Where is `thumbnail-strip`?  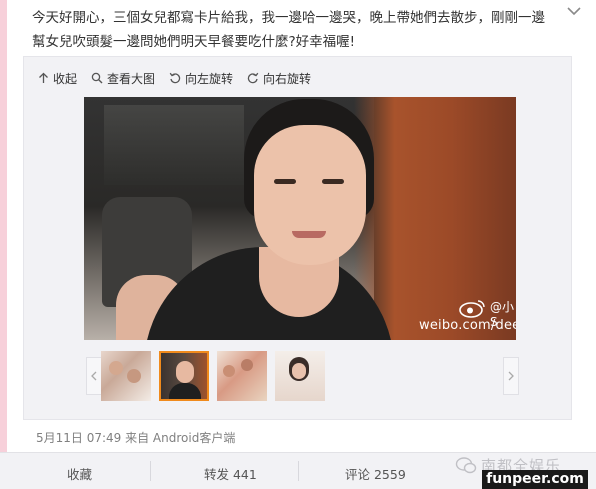
thumbnail-strip is located at coordinates (217, 376).